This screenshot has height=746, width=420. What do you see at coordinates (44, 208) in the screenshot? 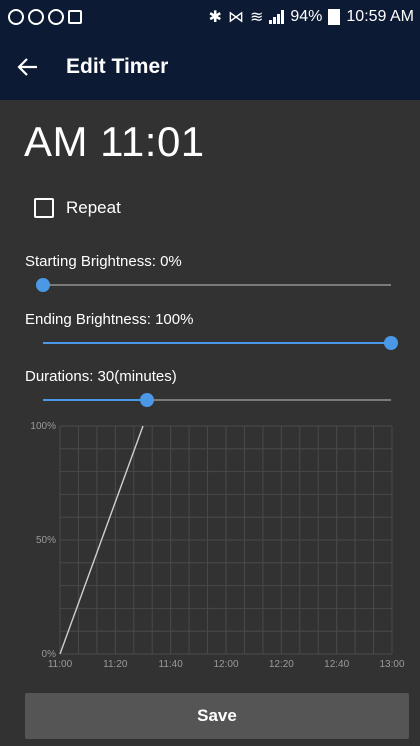
I see `repeat-checkbox` at bounding box center [44, 208].